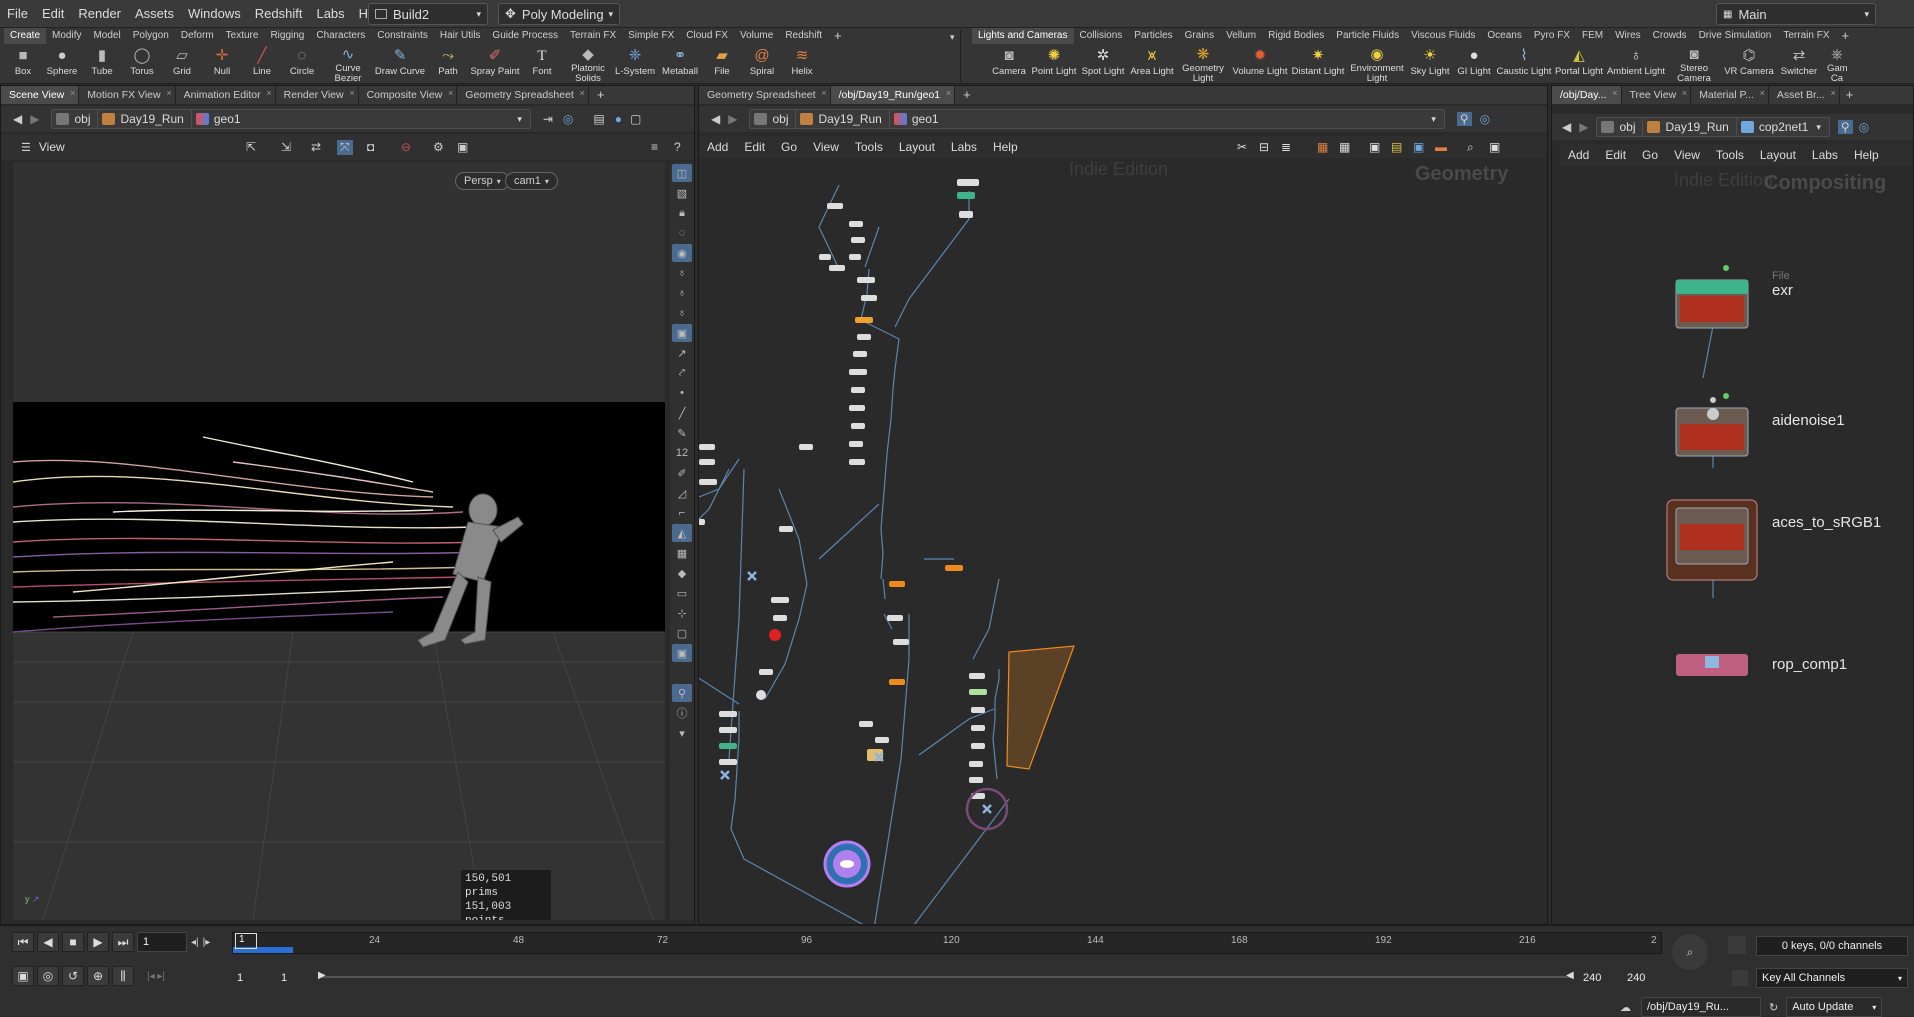  Describe the element at coordinates (1579, 65) in the screenshot. I see `tool-portal-light: ◭ Portal Light` at that location.